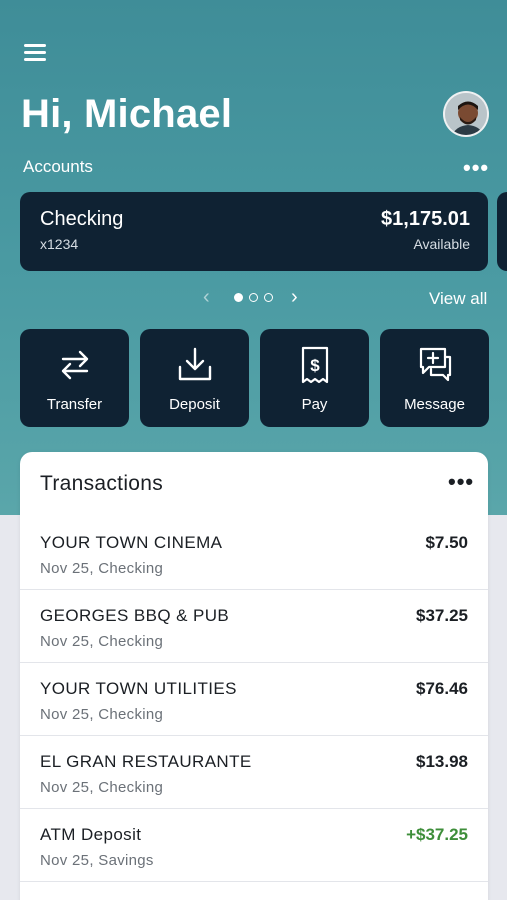  I want to click on deposit-download-icon, so click(194, 365).